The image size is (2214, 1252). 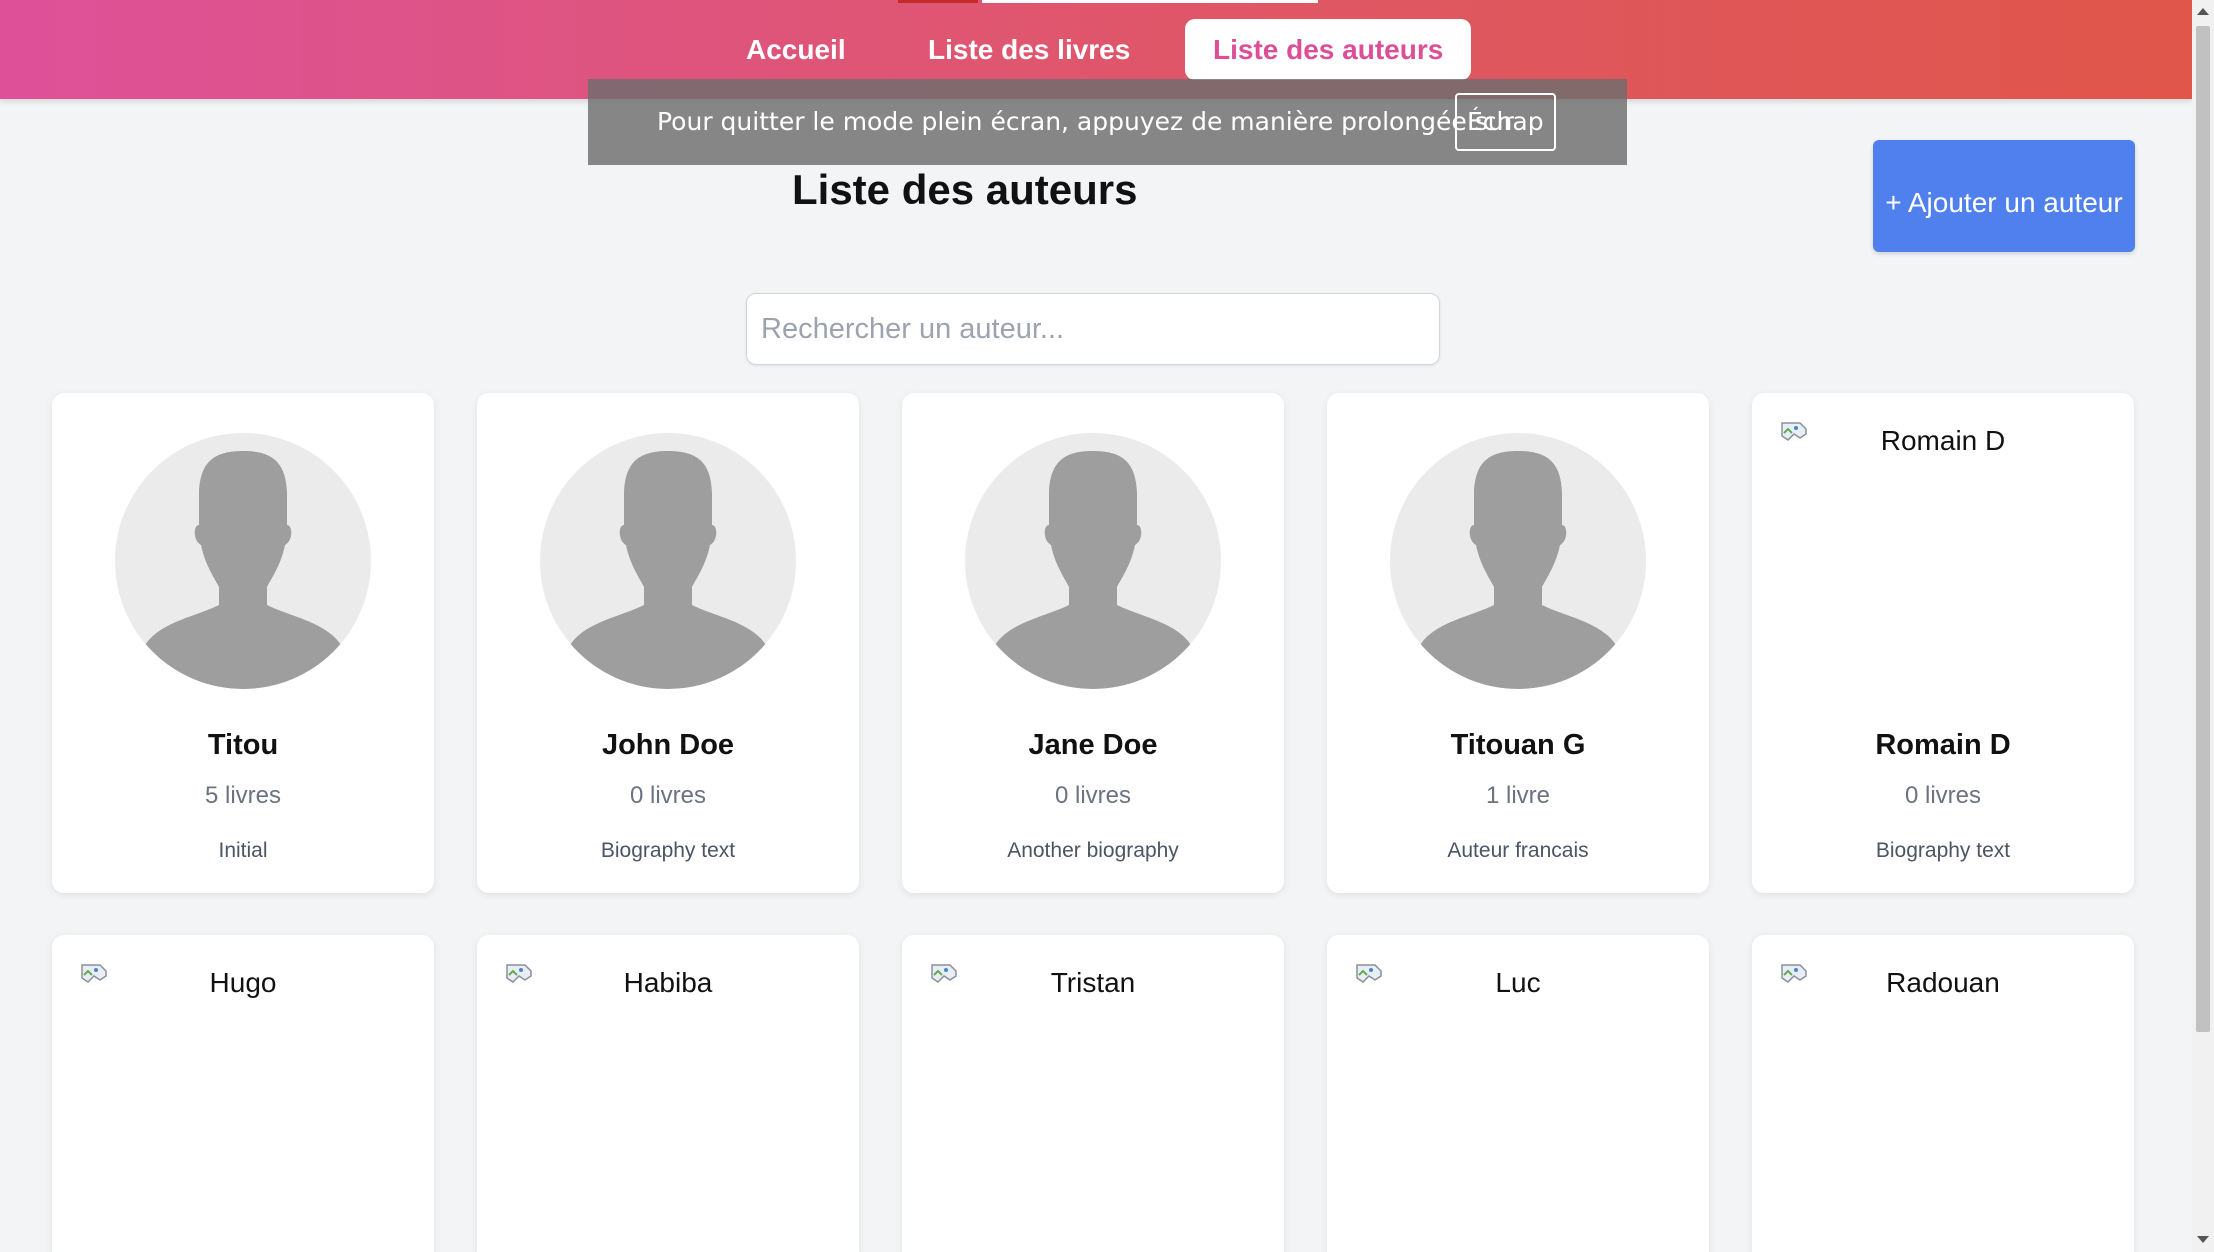 I want to click on escape-key-hint: Échap, so click(x=1505, y=122).